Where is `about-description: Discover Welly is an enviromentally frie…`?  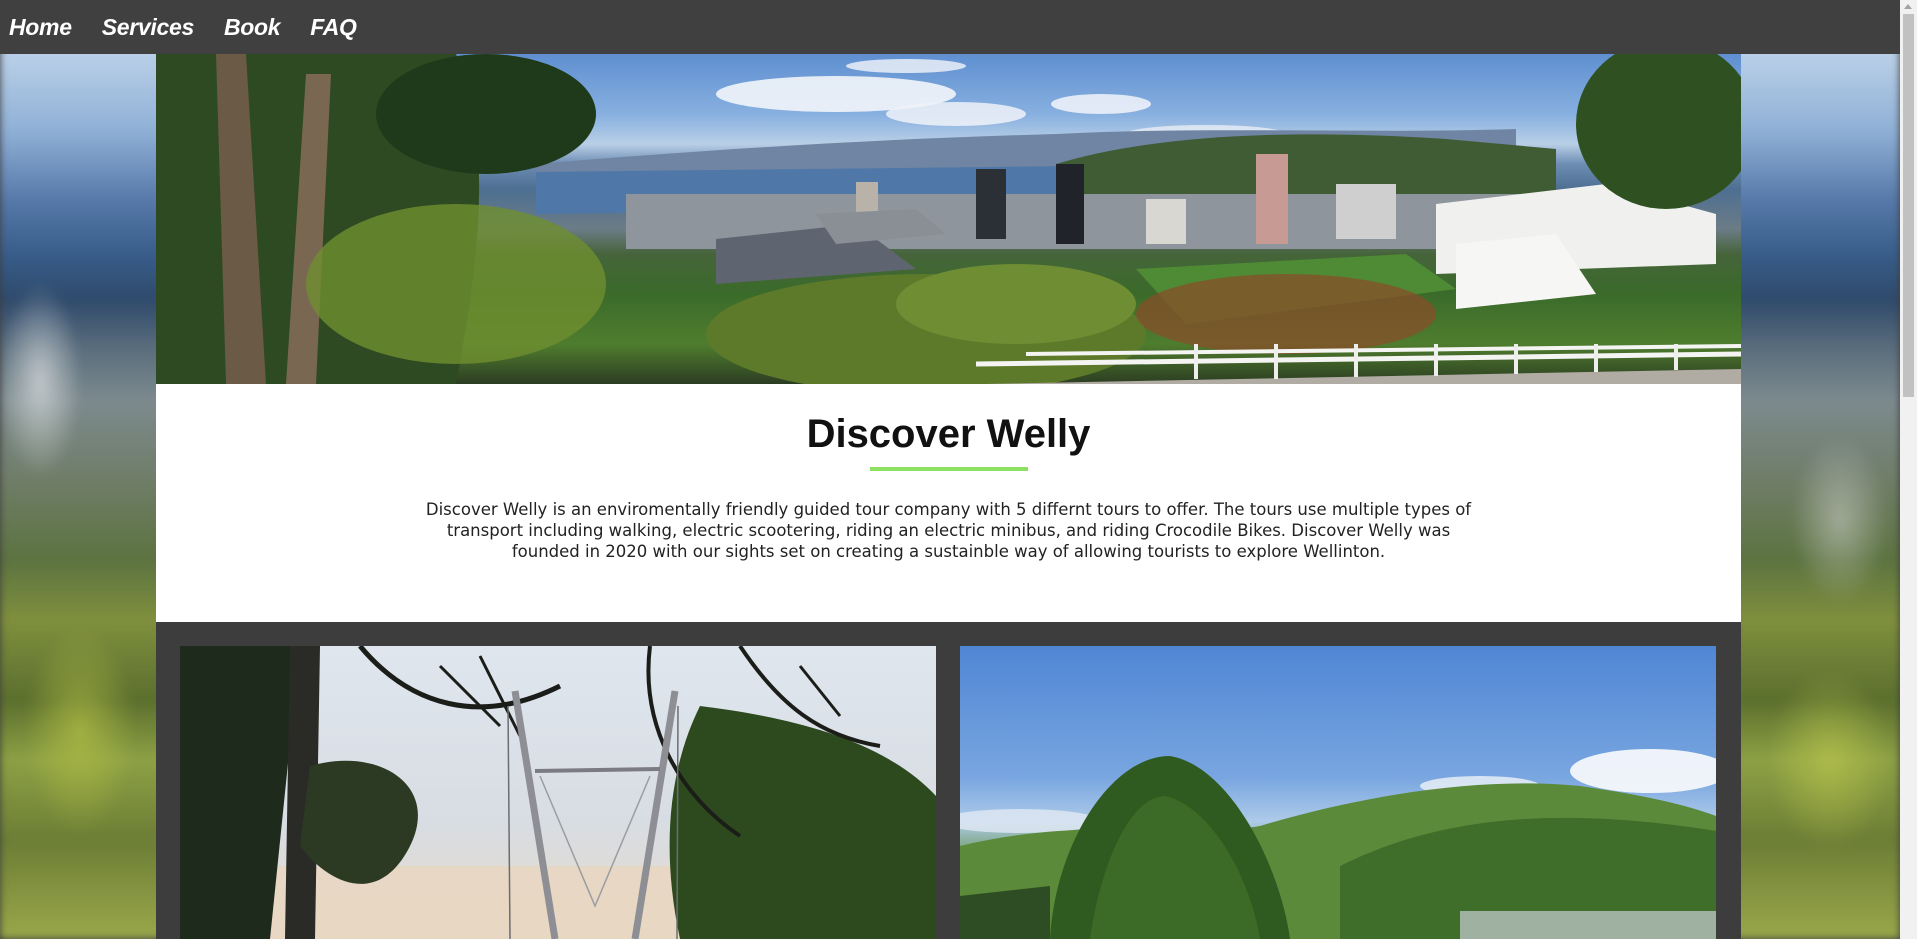
about-description: Discover Welly is an enviromentally frie… is located at coordinates (948, 530).